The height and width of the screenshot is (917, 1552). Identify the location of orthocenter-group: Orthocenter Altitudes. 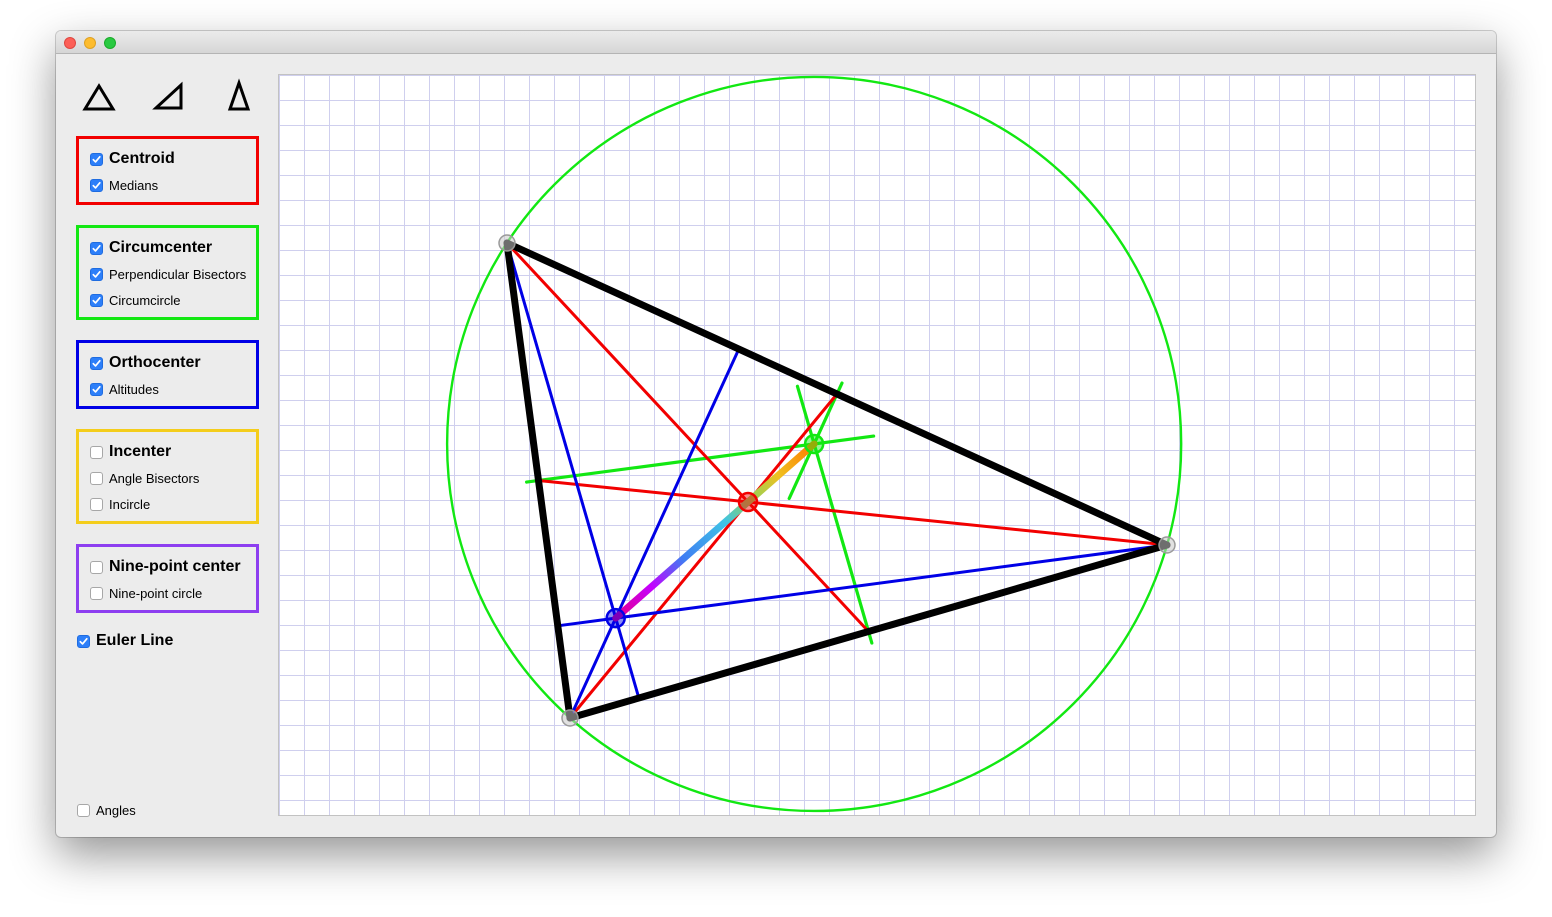
(167, 374).